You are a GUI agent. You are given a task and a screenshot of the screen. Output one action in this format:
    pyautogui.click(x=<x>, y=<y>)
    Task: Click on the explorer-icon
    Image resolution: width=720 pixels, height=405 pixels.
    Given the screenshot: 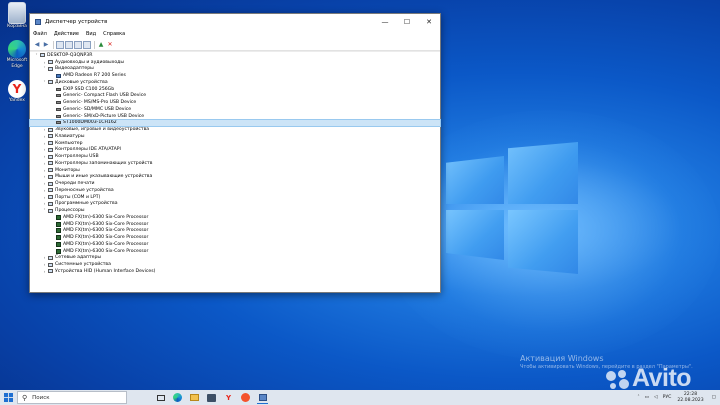 What is the action you would take?
    pyautogui.click(x=194, y=397)
    